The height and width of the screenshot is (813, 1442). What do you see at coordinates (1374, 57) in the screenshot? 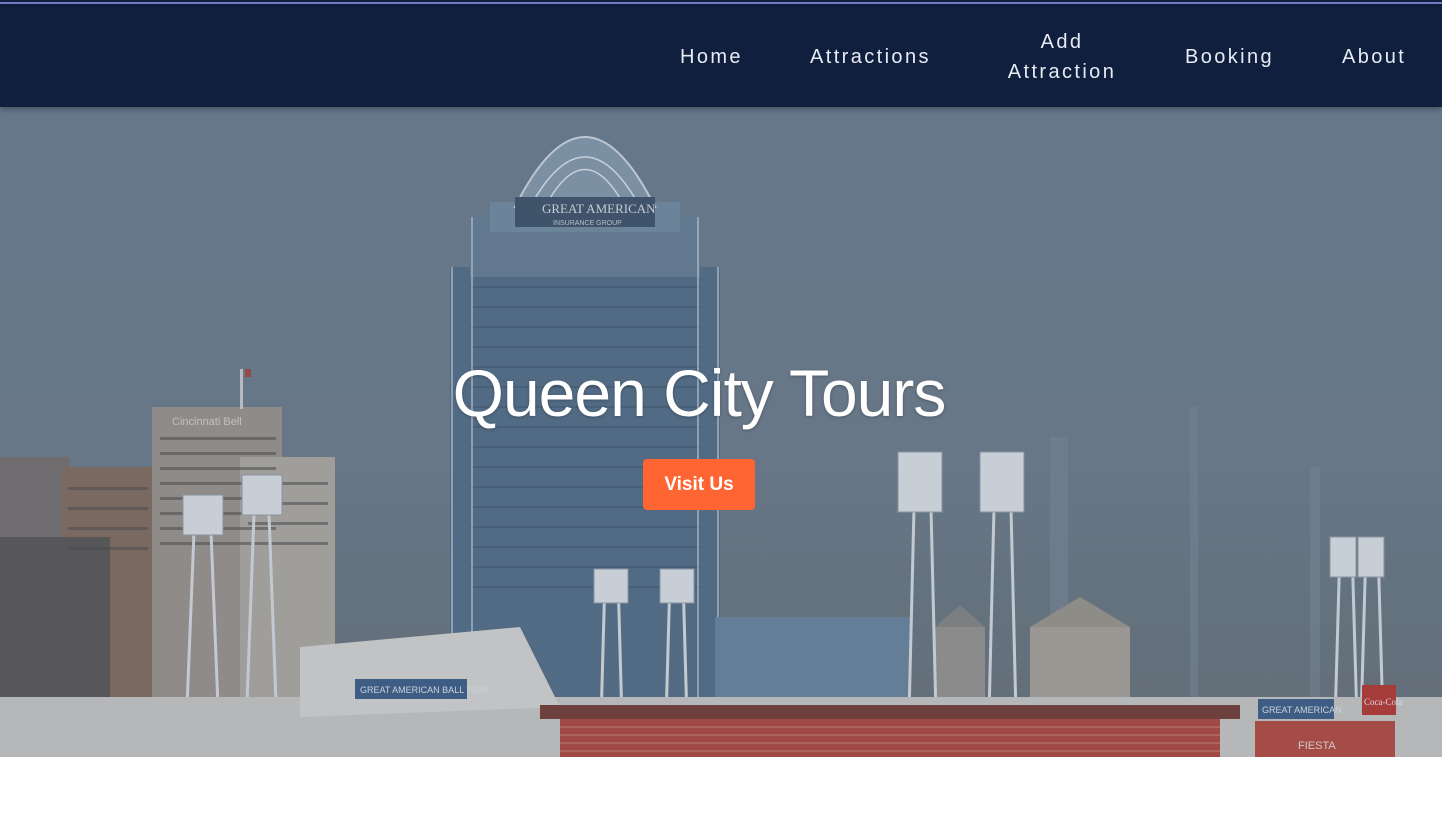
I see `nav-about: About` at bounding box center [1374, 57].